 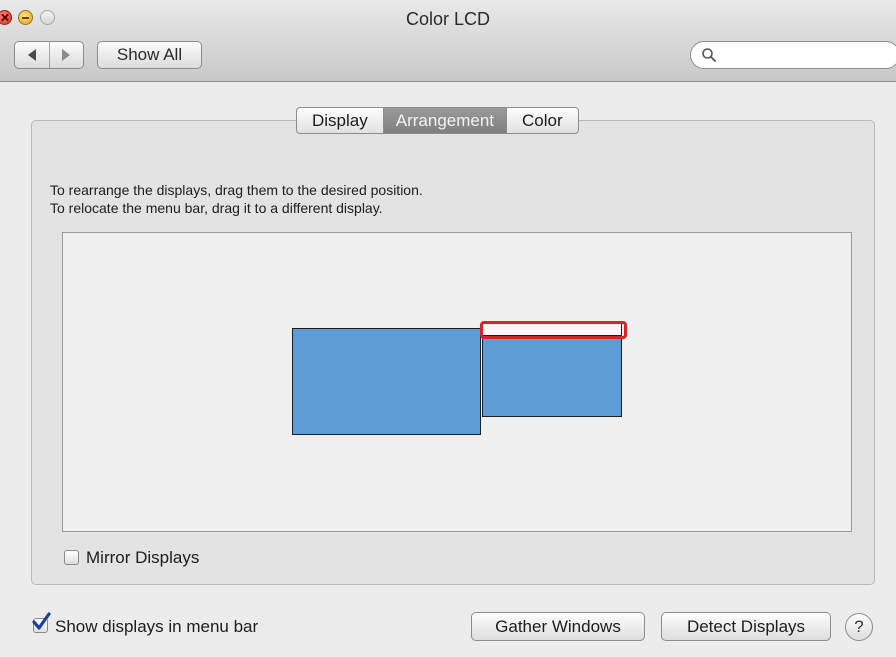 I want to click on show-all-button: Show All, so click(x=149, y=55).